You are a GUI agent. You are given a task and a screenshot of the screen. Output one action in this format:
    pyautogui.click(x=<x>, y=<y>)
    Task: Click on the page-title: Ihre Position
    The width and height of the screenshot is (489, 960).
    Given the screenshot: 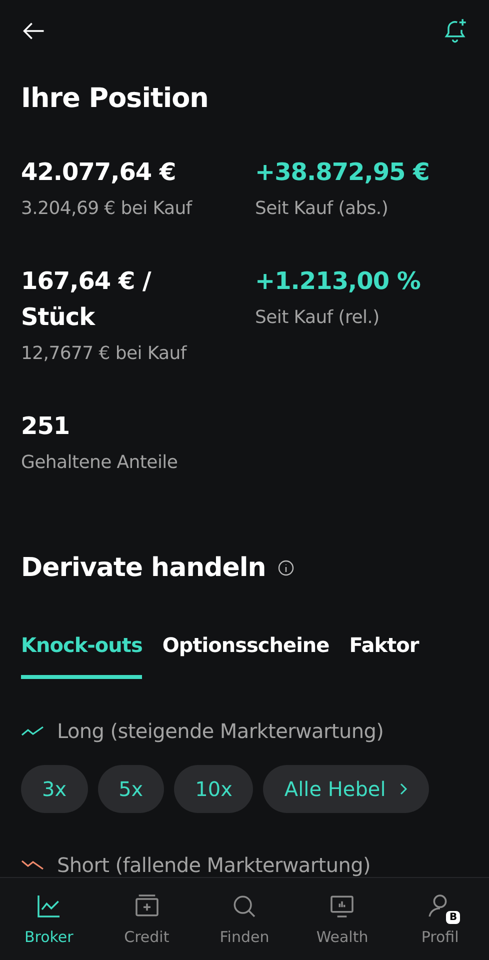 What is the action you would take?
    pyautogui.click(x=115, y=98)
    